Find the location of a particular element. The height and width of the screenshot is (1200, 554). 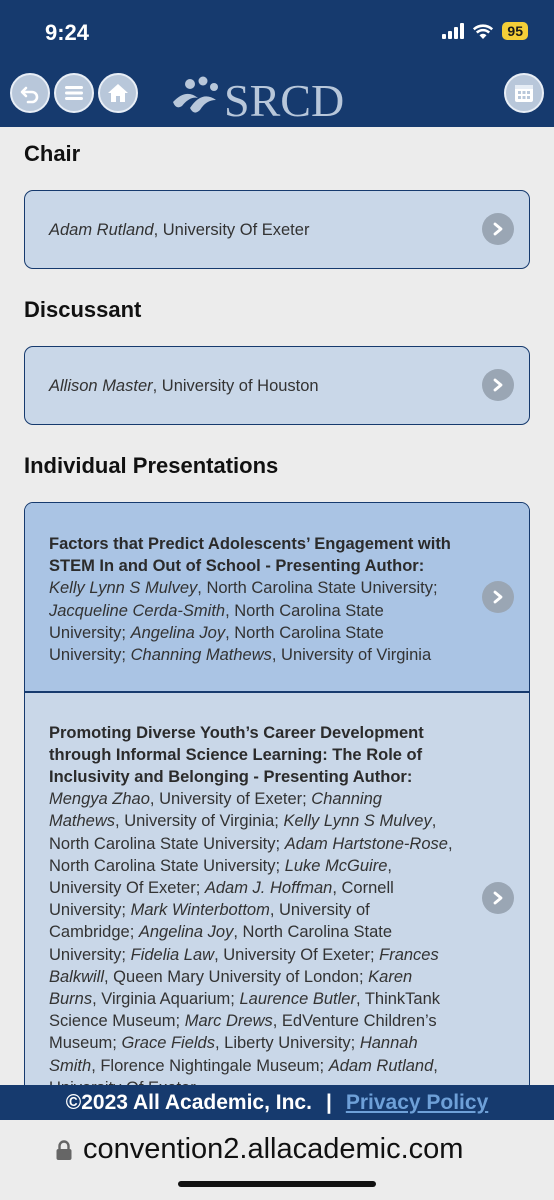

author-affiliation: , Liberty University; is located at coordinates (287, 1043).